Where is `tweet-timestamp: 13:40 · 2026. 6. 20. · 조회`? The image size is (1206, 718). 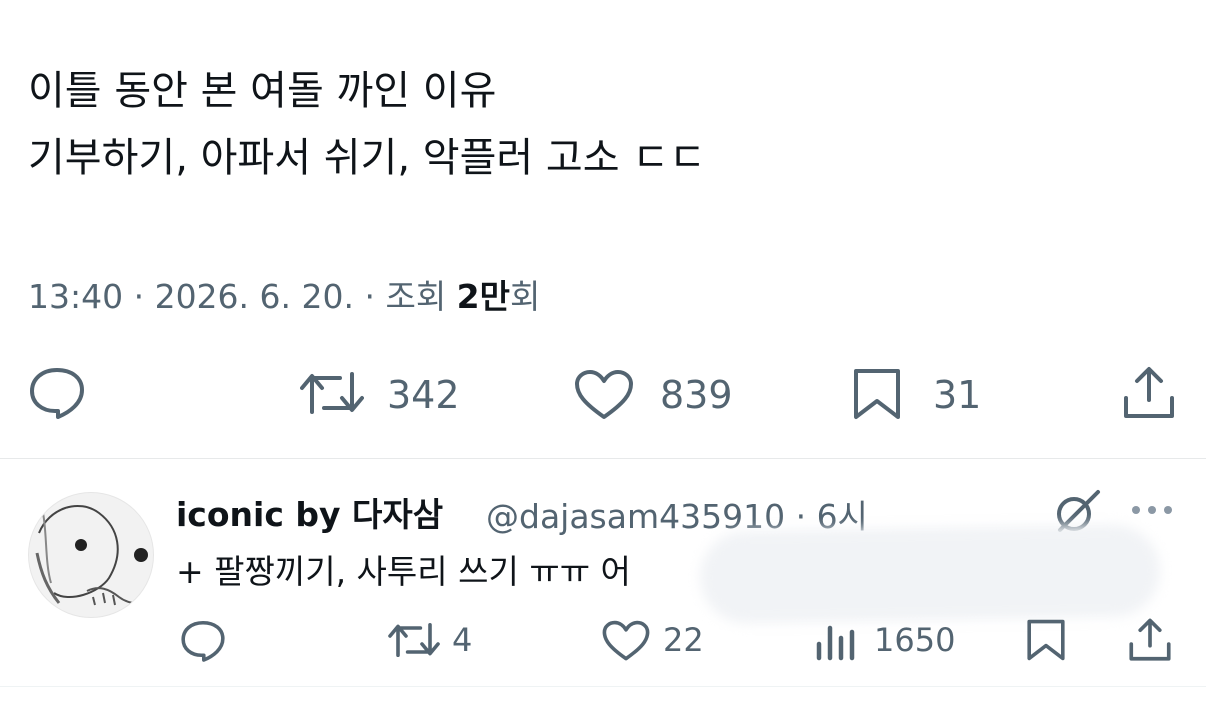 tweet-timestamp: 13:40 · 2026. 6. 20. · 조회 is located at coordinates (242, 296).